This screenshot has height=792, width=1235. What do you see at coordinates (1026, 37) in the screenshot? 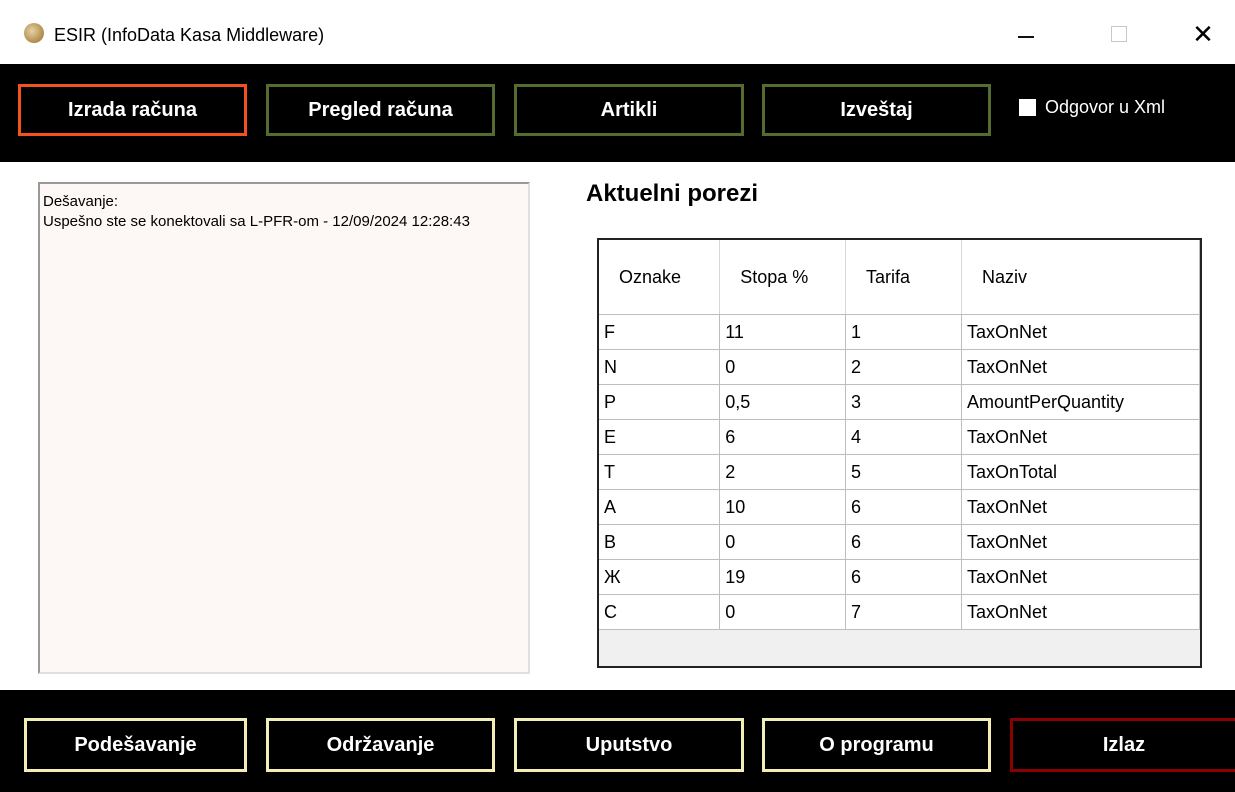
I see `minimize-icon` at bounding box center [1026, 37].